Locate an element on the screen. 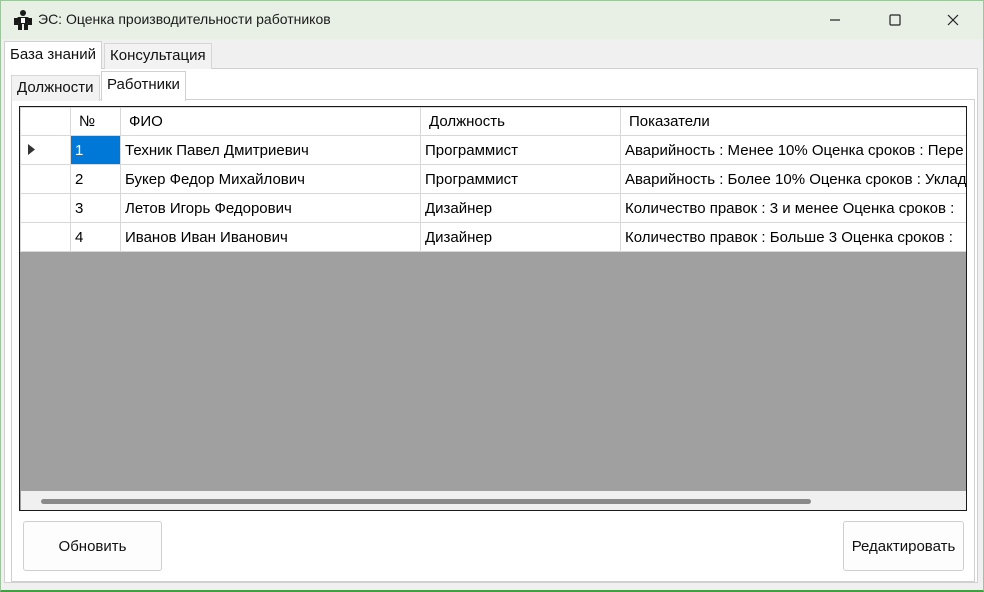  close-icon is located at coordinates (953, 20).